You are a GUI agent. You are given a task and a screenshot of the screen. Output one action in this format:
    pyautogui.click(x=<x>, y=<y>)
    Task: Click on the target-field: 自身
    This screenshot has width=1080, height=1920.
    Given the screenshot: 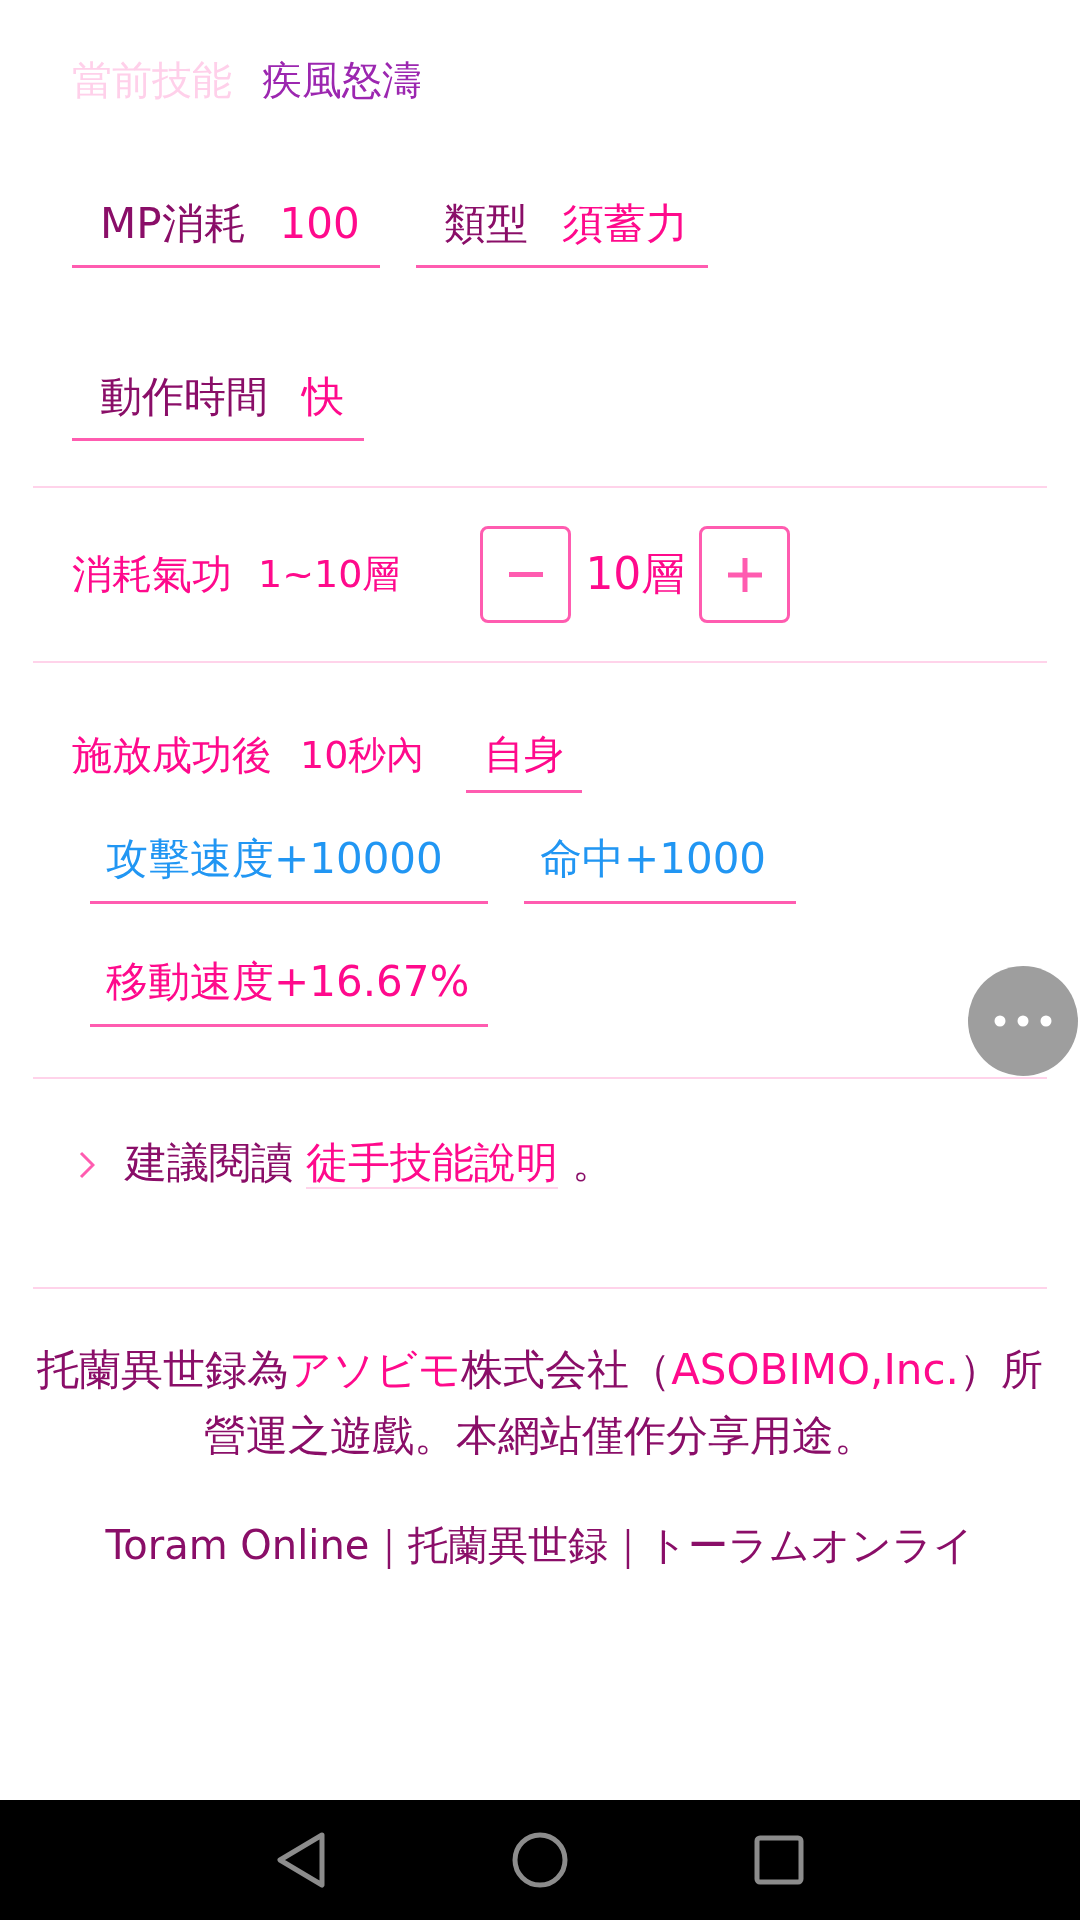 What is the action you would take?
    pyautogui.click(x=524, y=758)
    